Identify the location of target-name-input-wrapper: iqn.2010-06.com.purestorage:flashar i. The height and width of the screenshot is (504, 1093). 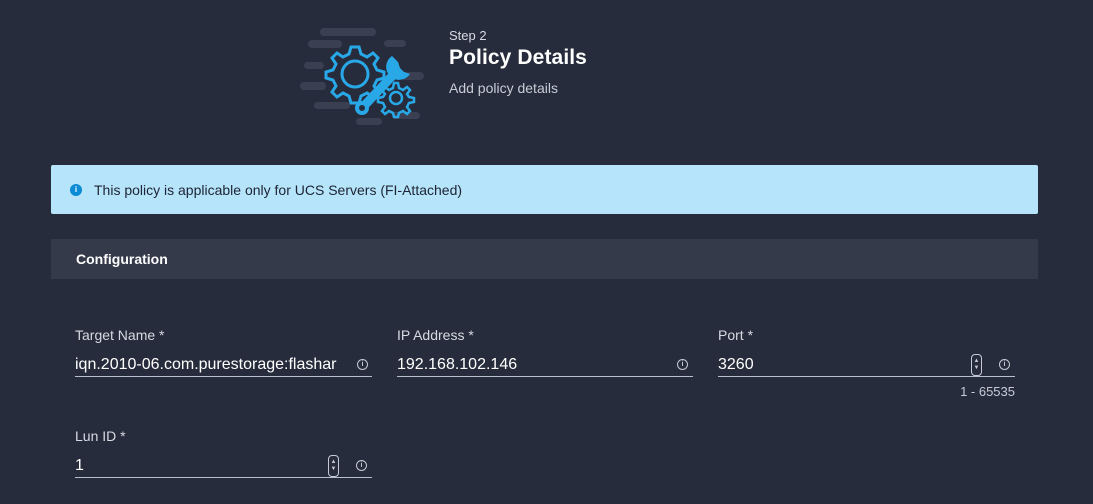
(223, 365).